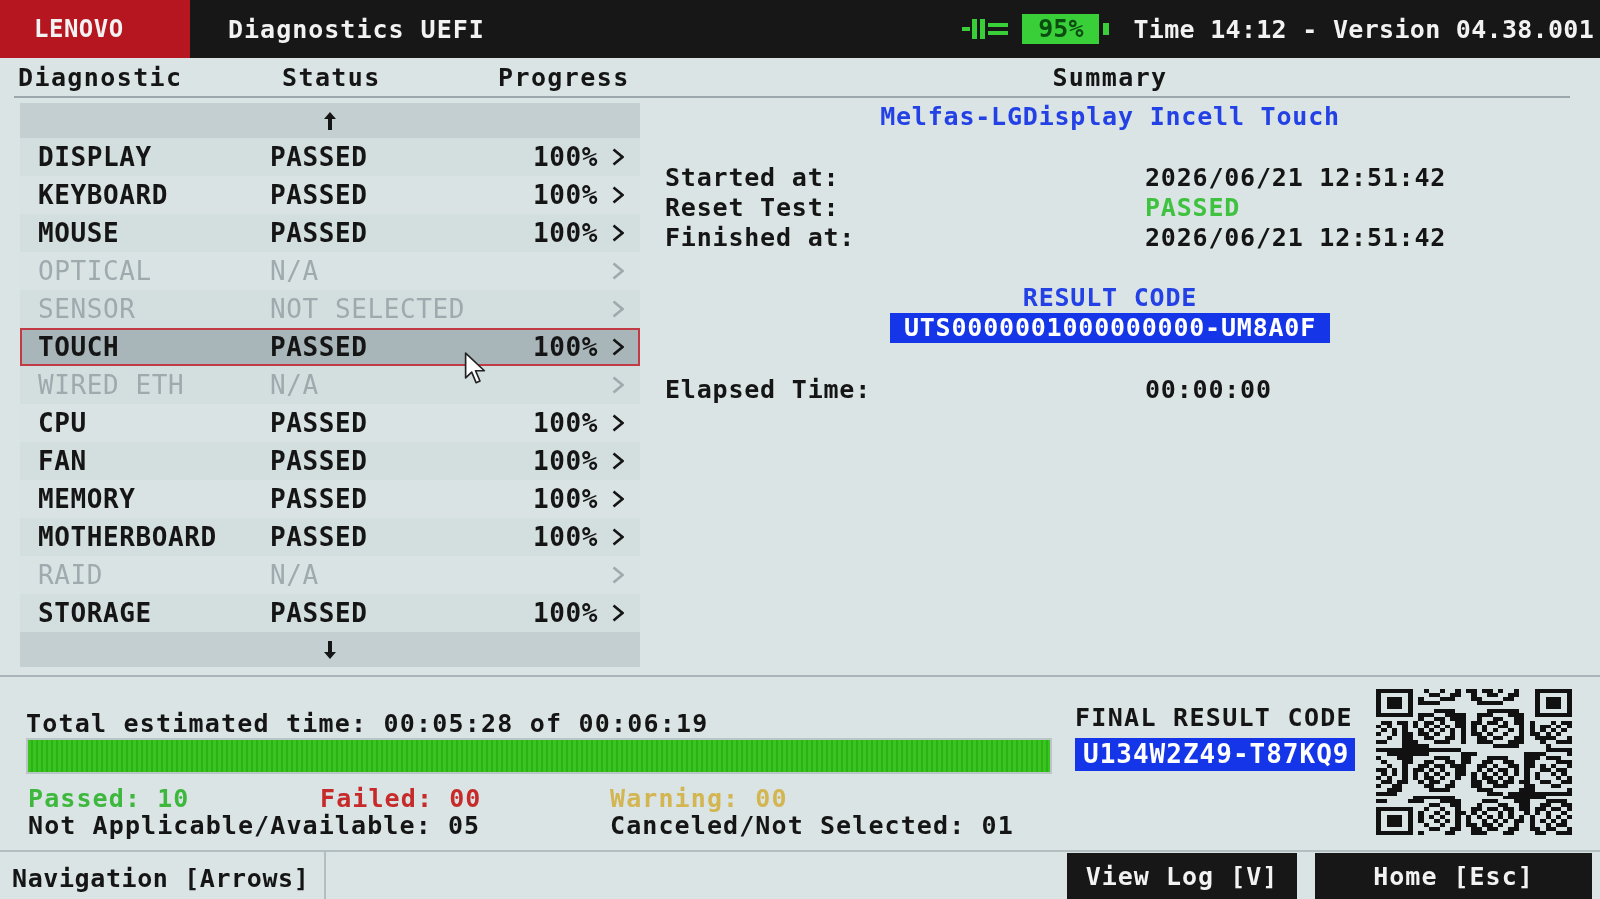  I want to click on final-result-code: U134W2Z49-T87KQ9, so click(1215, 754).